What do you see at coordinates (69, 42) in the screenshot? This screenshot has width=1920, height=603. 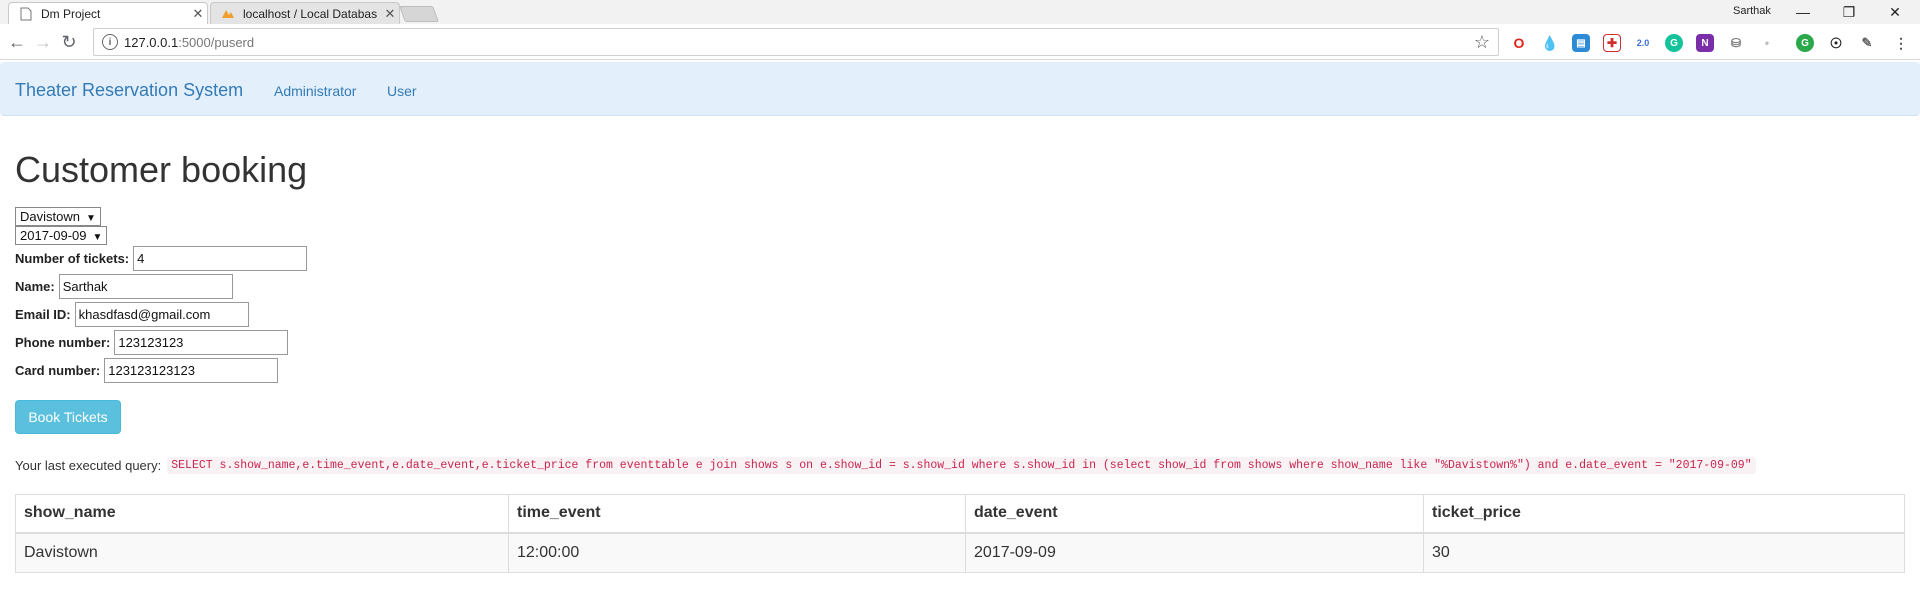 I see `reload-icon: ↻` at bounding box center [69, 42].